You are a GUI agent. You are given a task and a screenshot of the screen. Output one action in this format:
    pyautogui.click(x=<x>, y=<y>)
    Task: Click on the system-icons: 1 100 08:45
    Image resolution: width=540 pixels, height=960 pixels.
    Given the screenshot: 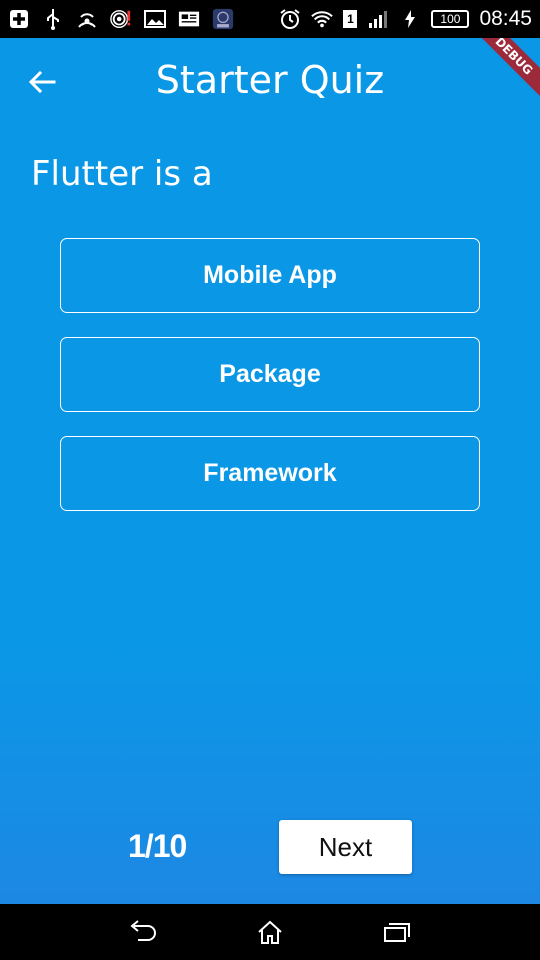 What is the action you would take?
    pyautogui.click(x=405, y=19)
    